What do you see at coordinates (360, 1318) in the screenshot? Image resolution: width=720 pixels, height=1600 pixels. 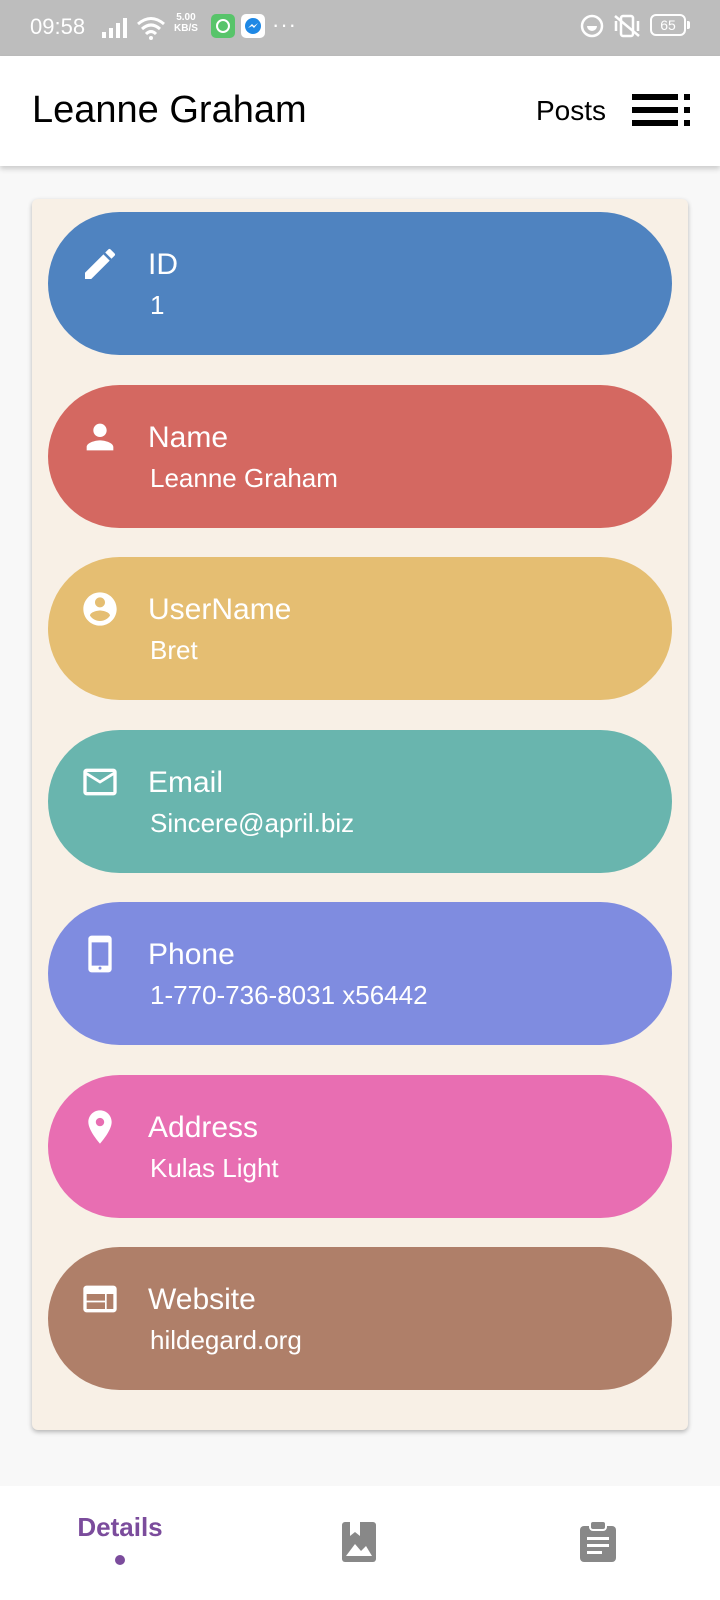 I see `field-website: Website hildegard.org` at bounding box center [360, 1318].